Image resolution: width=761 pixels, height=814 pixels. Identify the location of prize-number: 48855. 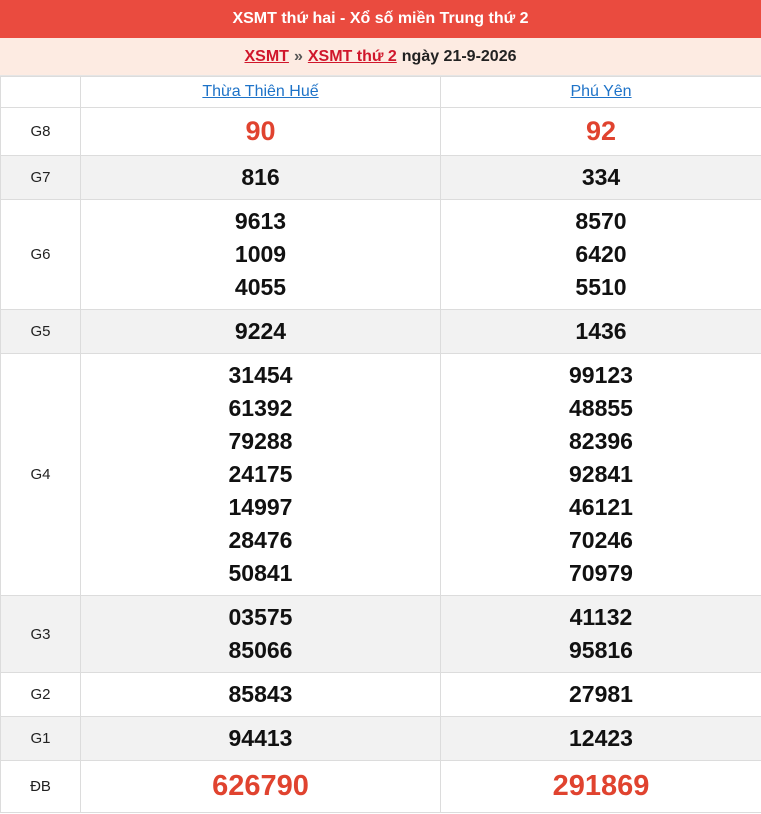
(601, 408).